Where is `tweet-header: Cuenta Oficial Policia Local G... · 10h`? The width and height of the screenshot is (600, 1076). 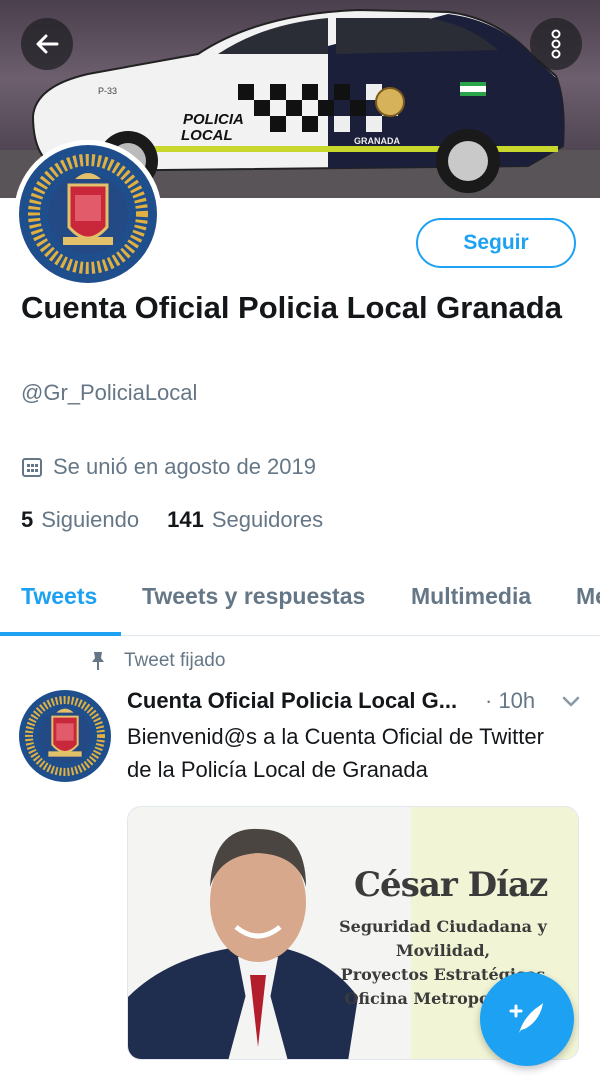 tweet-header: Cuenta Oficial Policia Local G... · 10h is located at coordinates (357, 701).